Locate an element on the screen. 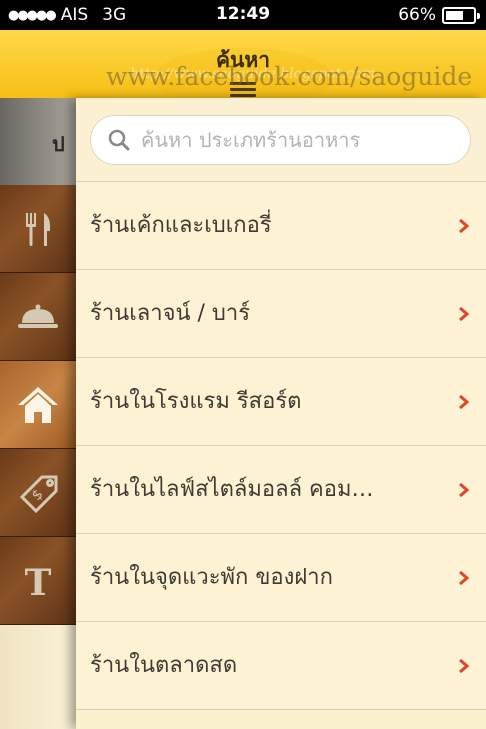 This screenshot has width=486, height=729. price-tag-icon: $ is located at coordinates (38, 494).